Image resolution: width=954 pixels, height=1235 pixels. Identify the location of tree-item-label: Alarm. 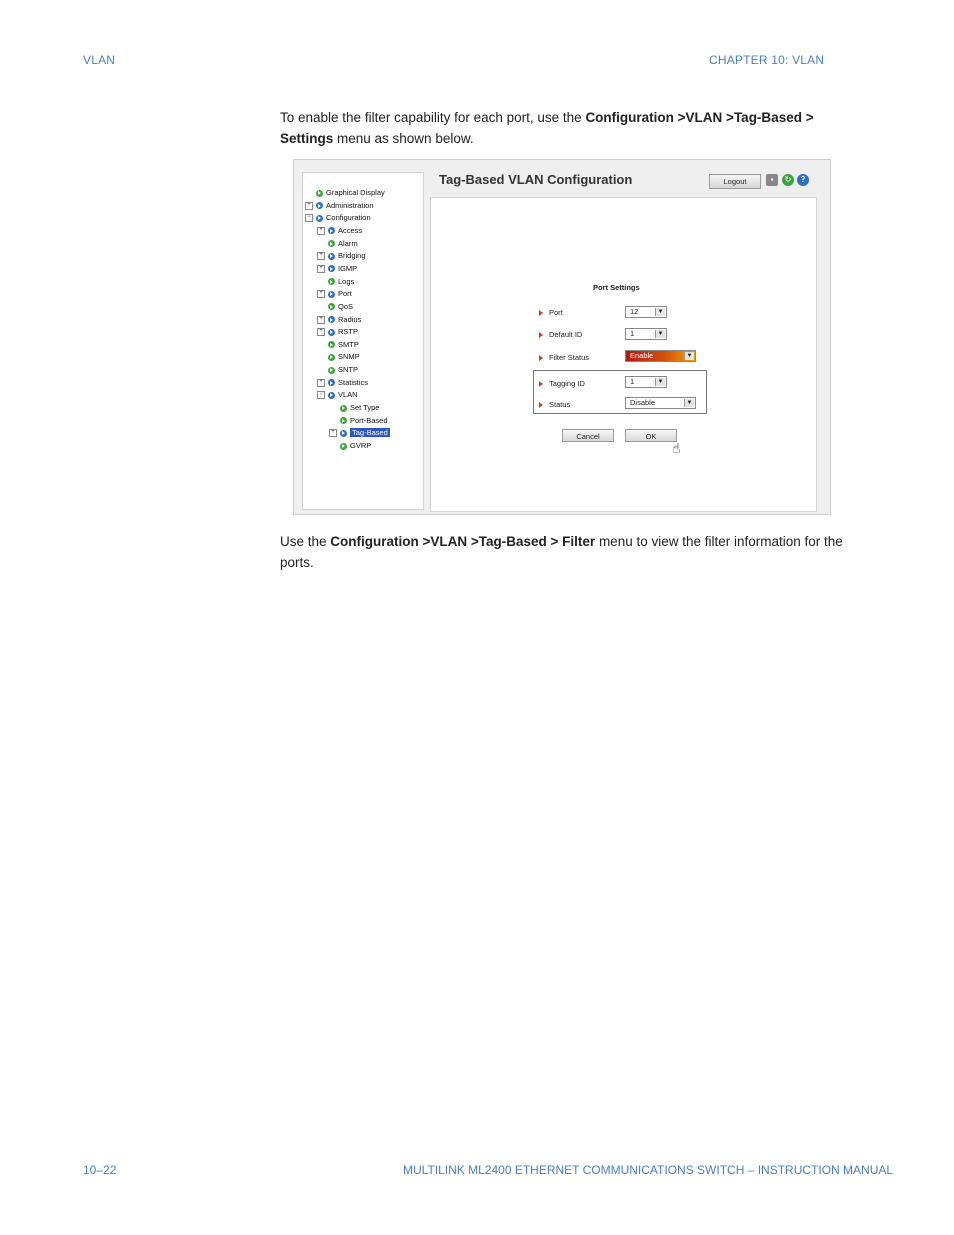
(348, 243).